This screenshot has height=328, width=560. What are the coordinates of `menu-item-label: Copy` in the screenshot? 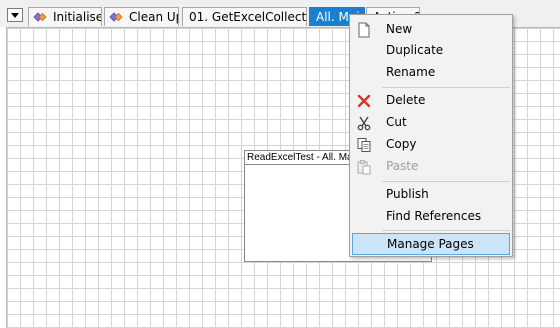 It's located at (401, 144).